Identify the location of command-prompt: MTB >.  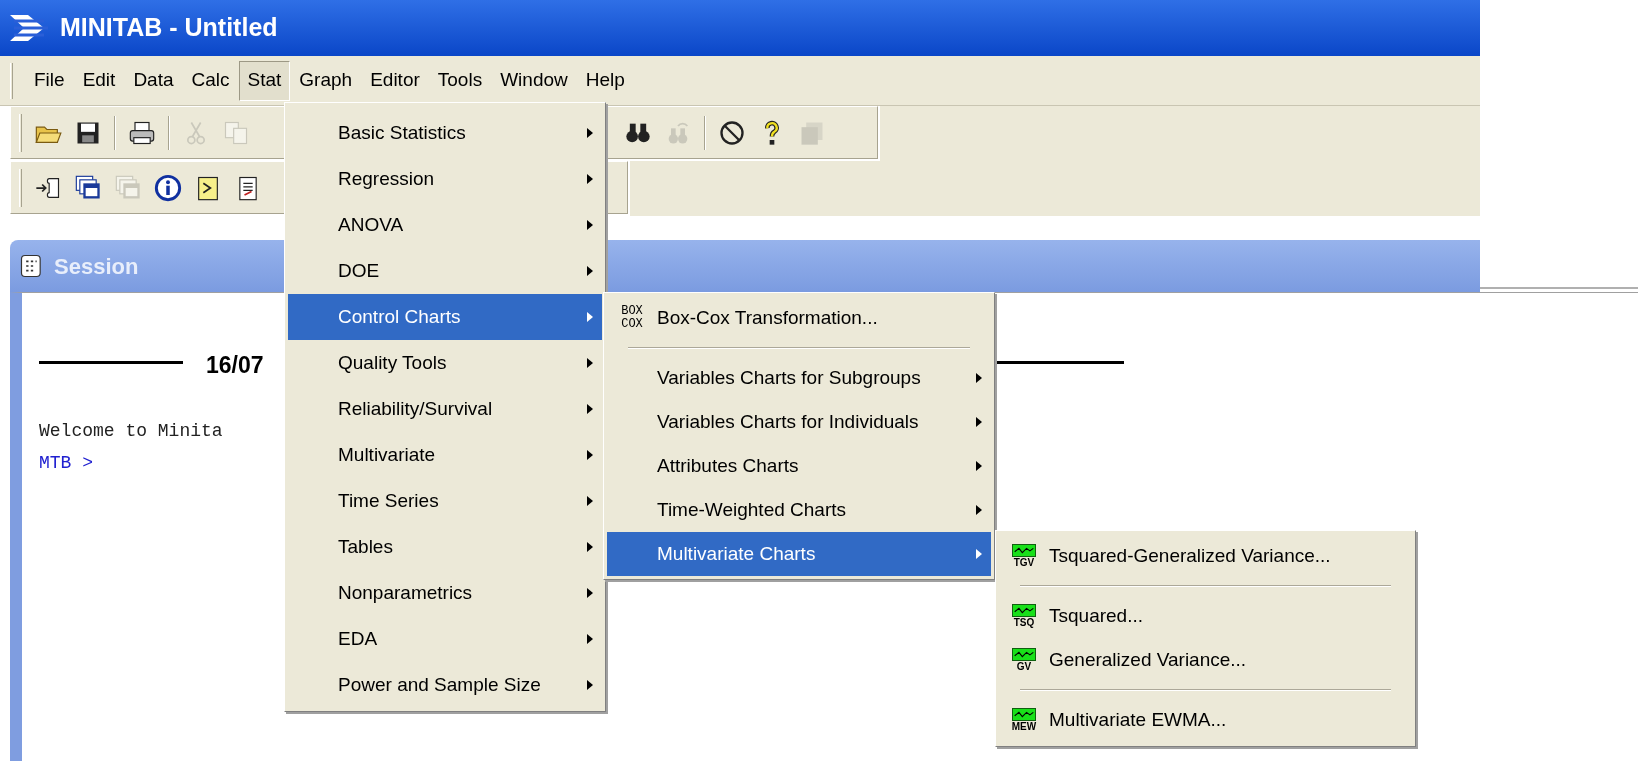
(66, 463).